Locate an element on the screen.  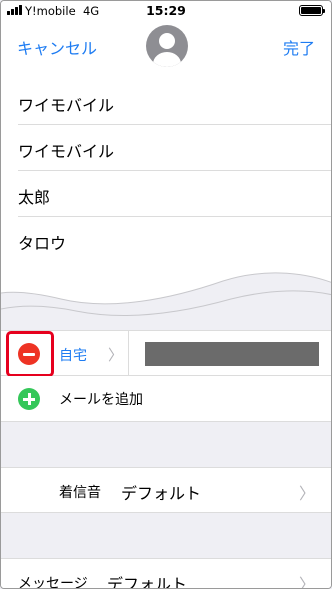
cancel-button: キャンセル is located at coordinates (57, 47).